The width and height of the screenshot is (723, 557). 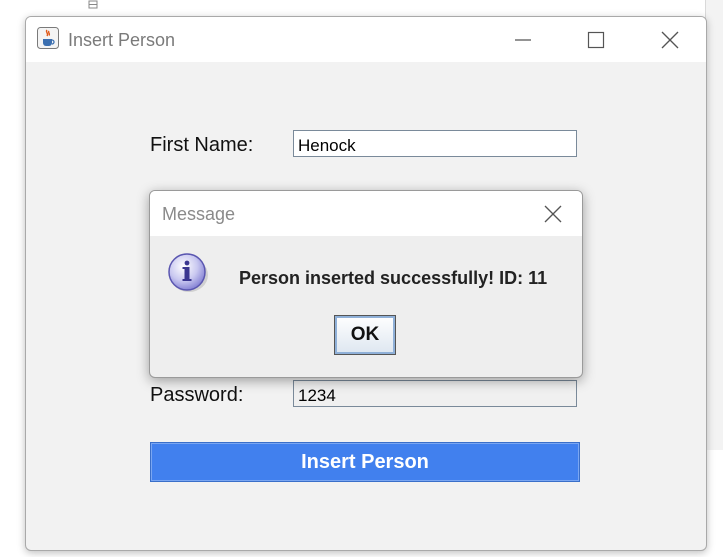 I want to click on window-title: Insert Person, so click(x=122, y=40).